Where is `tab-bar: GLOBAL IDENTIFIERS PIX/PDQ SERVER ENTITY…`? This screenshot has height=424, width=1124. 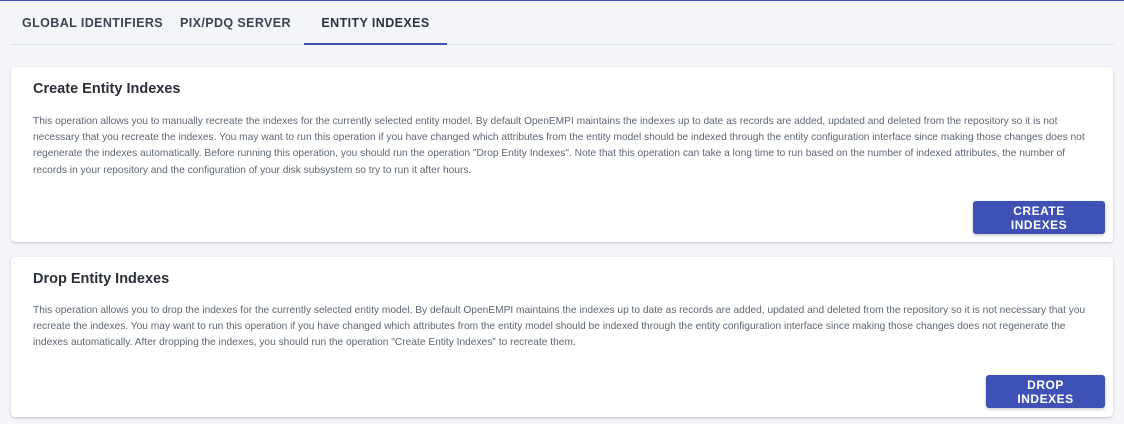
tab-bar: GLOBAL IDENTIFIERS PIX/PDQ SERVER ENTITY… is located at coordinates (562, 23).